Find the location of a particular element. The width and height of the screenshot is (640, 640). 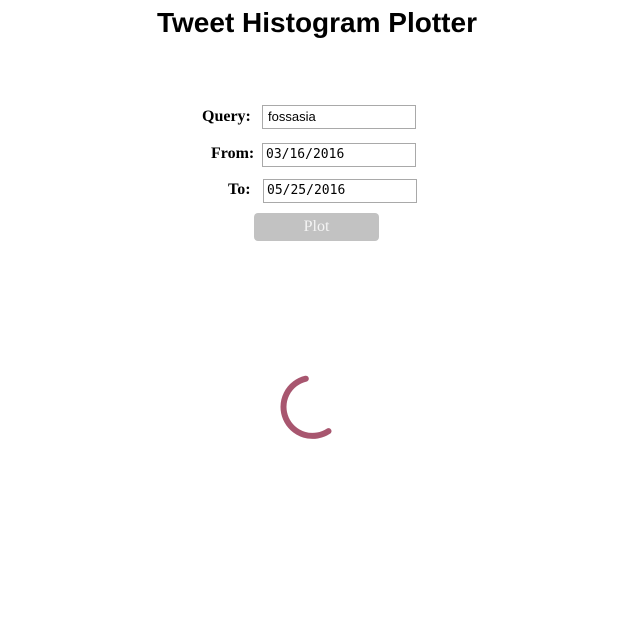

to-label: To: is located at coordinates (239, 189).